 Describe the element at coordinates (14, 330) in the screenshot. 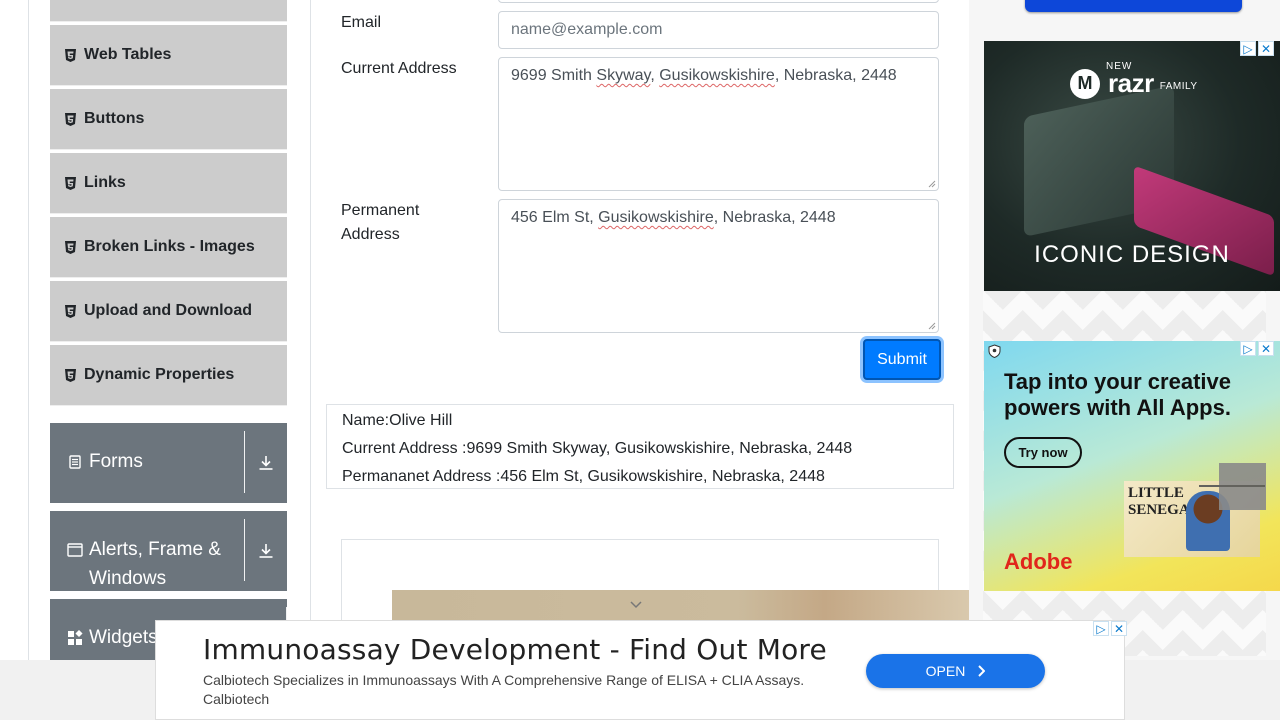

I see `left-rail` at that location.